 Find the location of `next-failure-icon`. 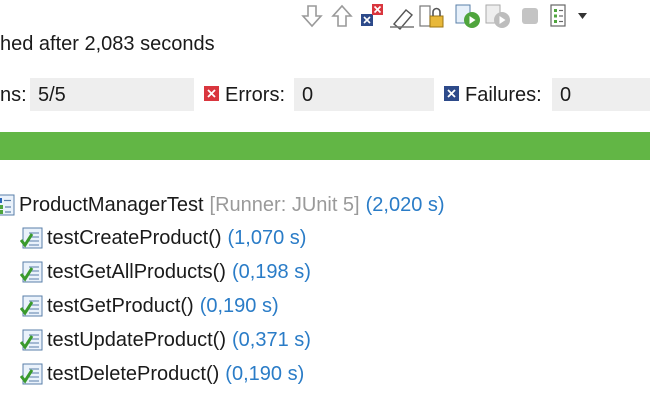

next-failure-icon is located at coordinates (312, 16).